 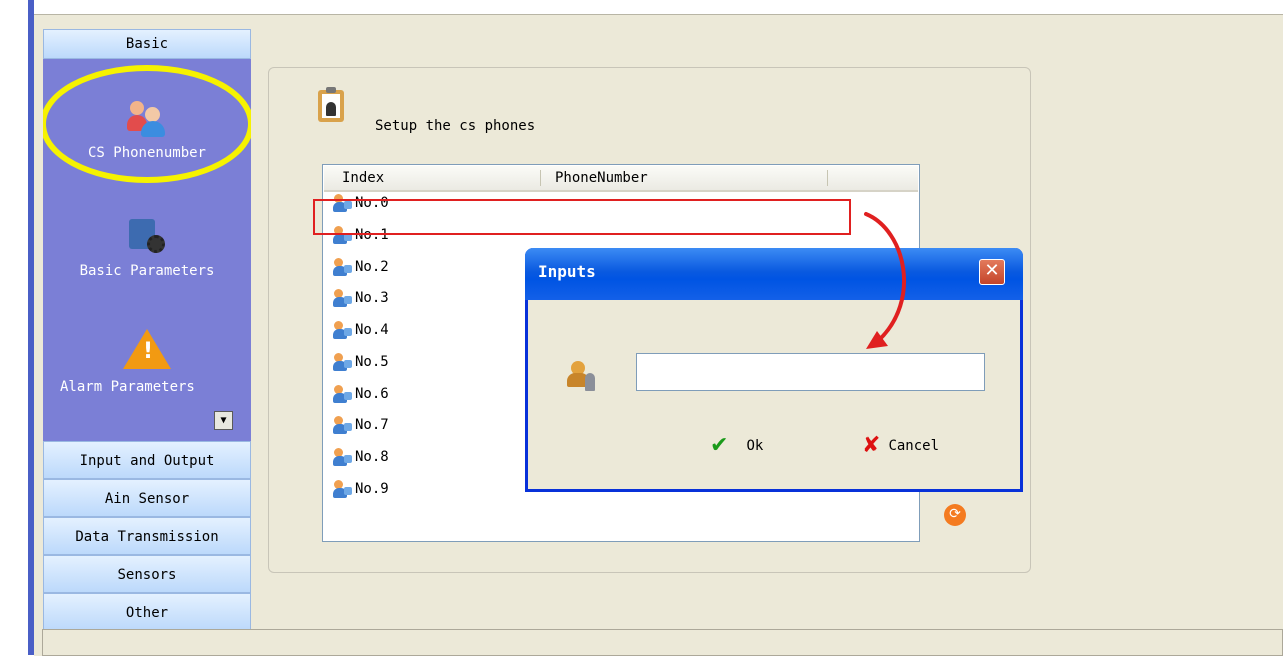 I want to click on sidebar-item-cs-phonenumber: CS Phonenumber, so click(x=147, y=124).